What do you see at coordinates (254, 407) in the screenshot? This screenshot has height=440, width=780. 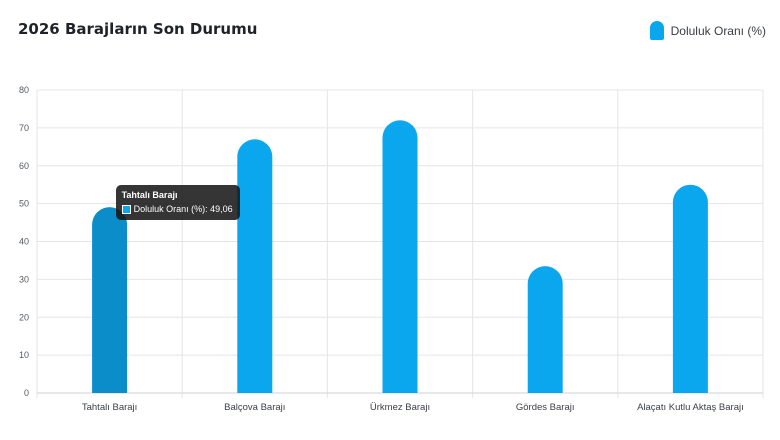 I see `x-category-label: Balçova Barajı` at bounding box center [254, 407].